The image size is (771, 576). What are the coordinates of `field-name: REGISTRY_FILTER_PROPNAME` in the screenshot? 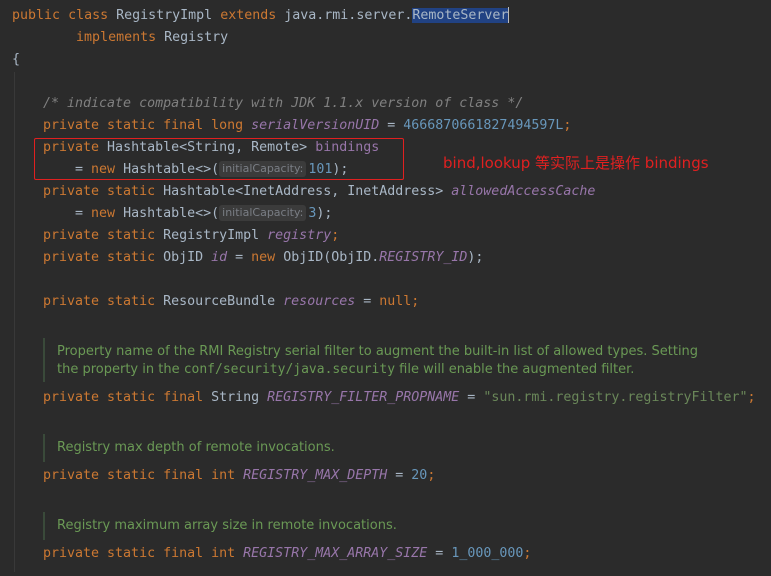 It's located at (363, 397).